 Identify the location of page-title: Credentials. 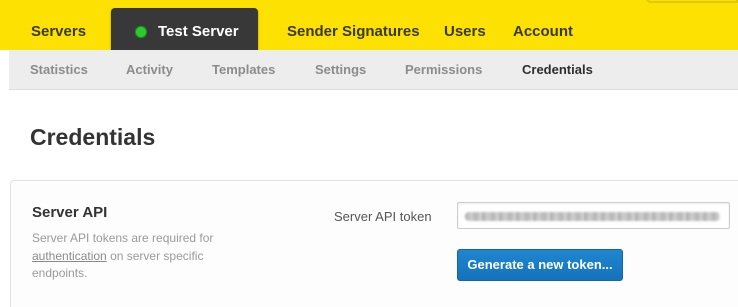
(93, 137).